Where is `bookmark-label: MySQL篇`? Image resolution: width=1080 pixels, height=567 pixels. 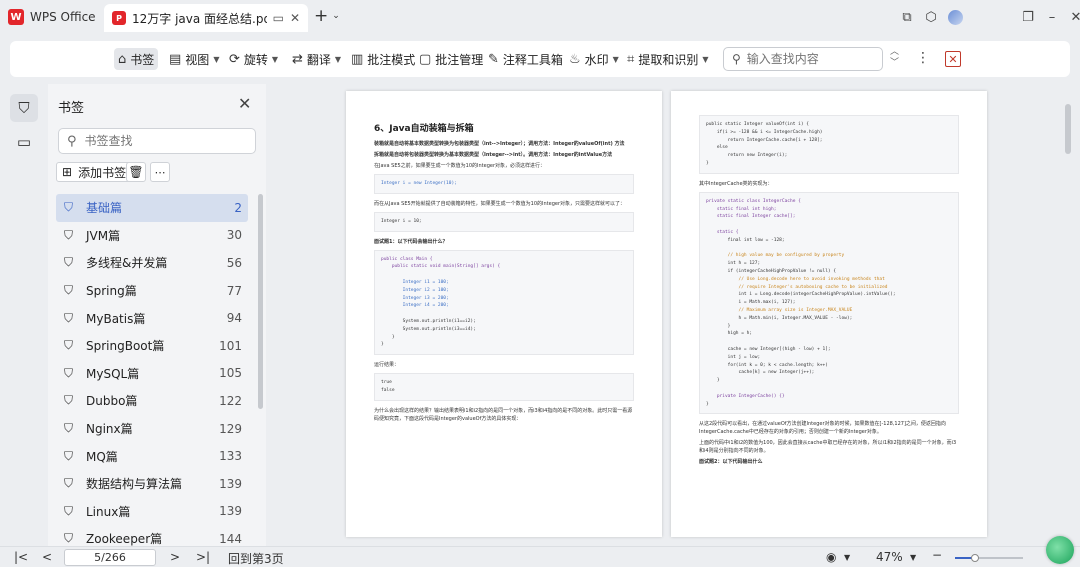
bookmark-label: MySQL篇 is located at coordinates (113, 373).